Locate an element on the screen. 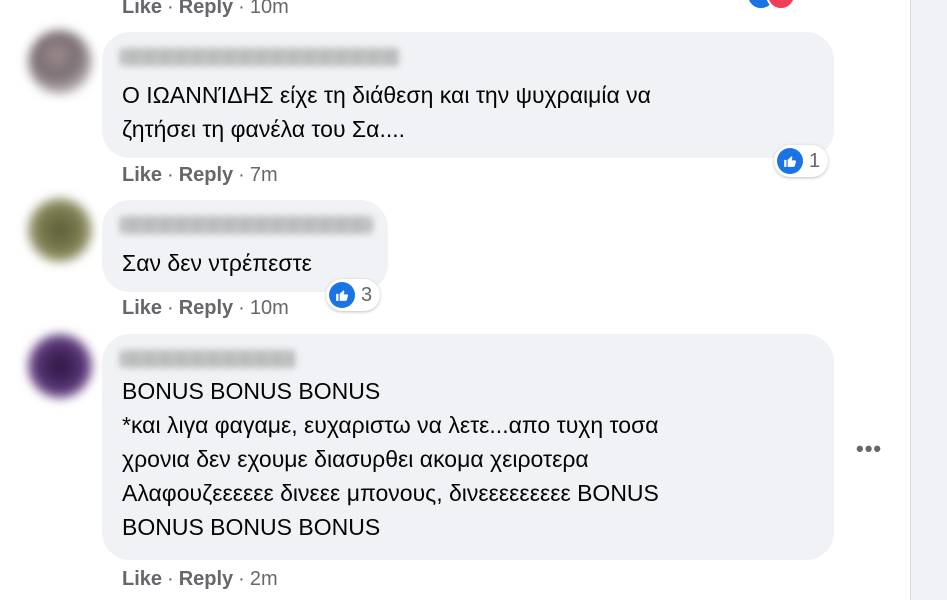  reaction-summary: 1 is located at coordinates (801, 161).